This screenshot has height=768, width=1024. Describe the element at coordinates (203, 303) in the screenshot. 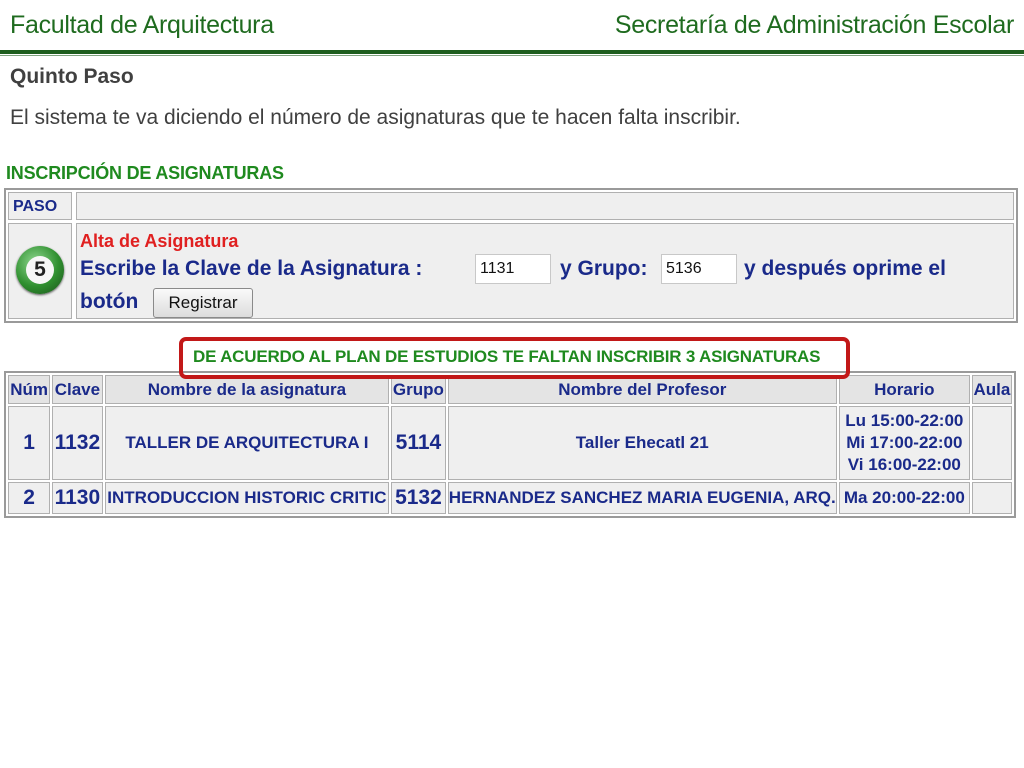

I see `register-button: Registrar` at that location.